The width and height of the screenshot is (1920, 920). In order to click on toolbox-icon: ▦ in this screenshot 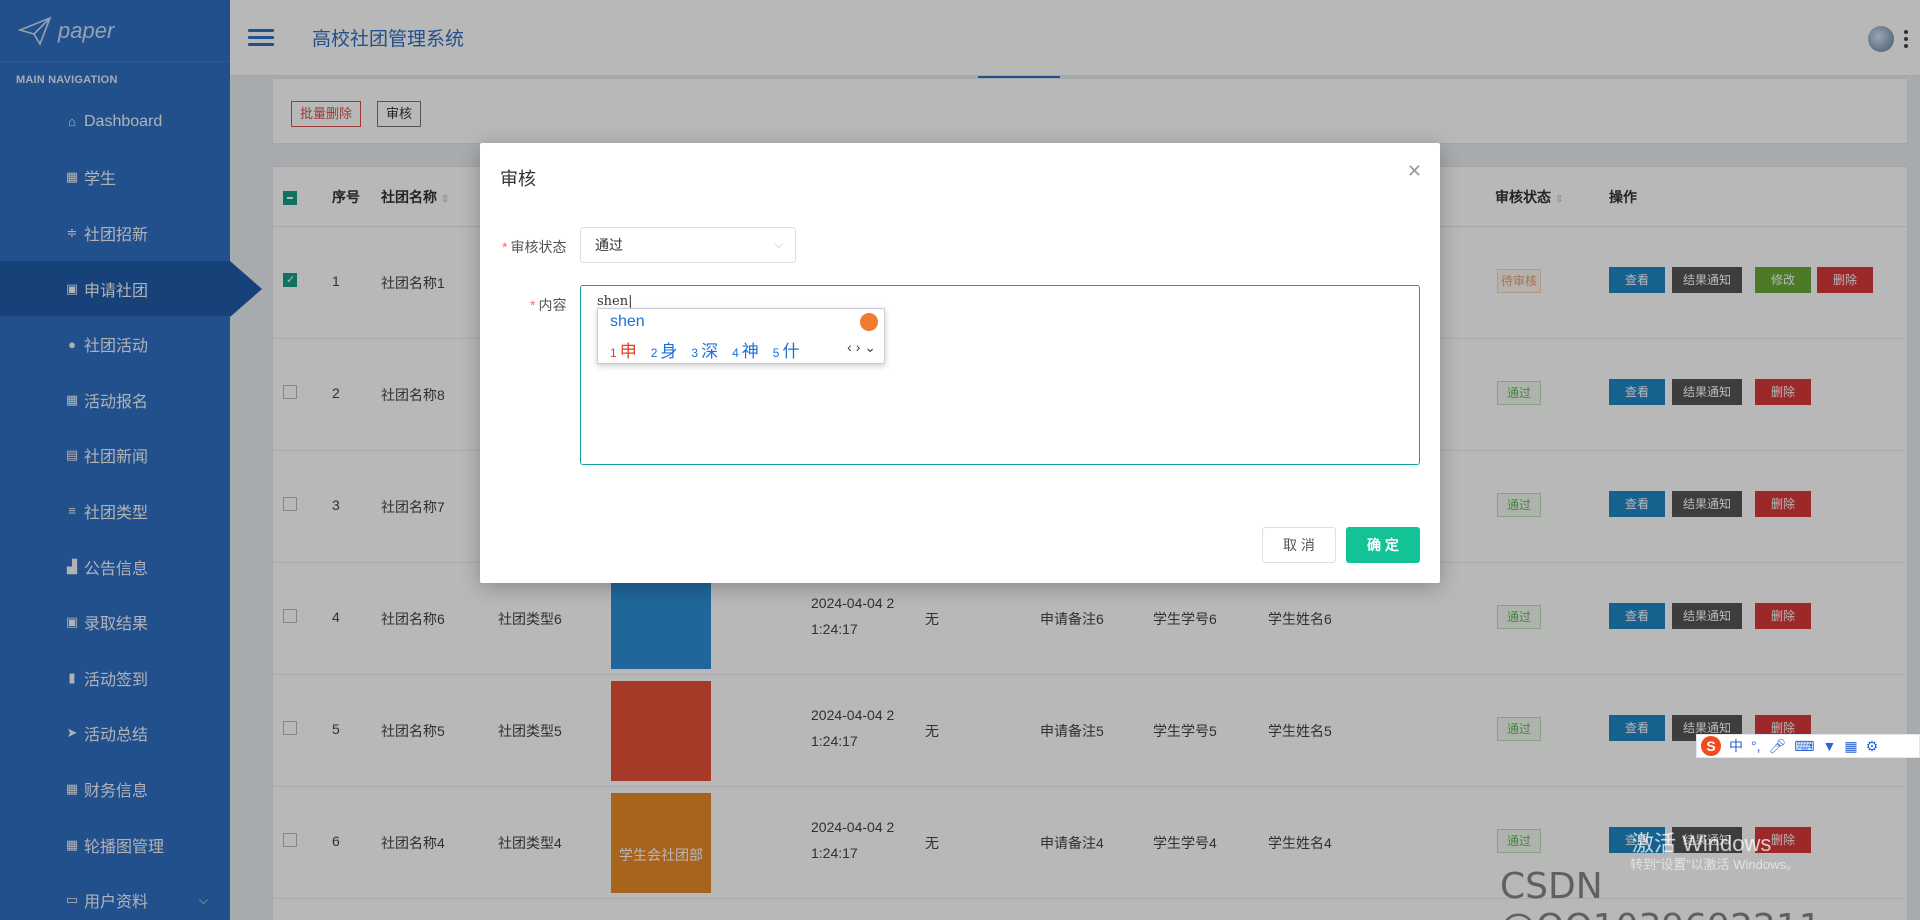, I will do `click(1850, 746)`.